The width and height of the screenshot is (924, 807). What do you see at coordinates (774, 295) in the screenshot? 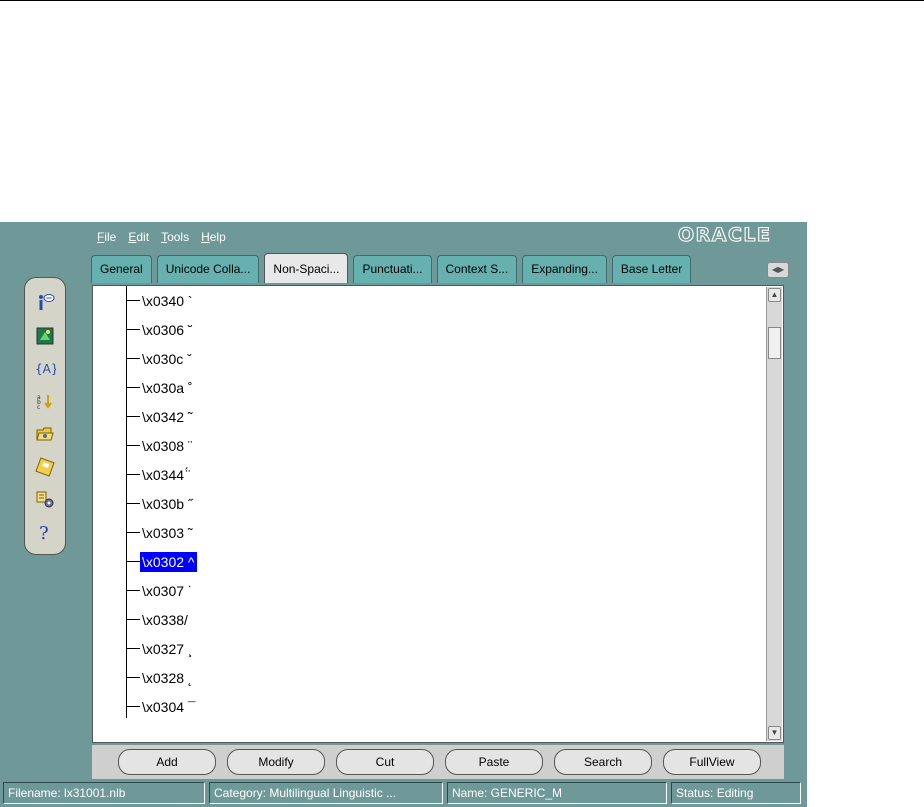
I see `scroll-up-arrow-icon: ▲` at bounding box center [774, 295].